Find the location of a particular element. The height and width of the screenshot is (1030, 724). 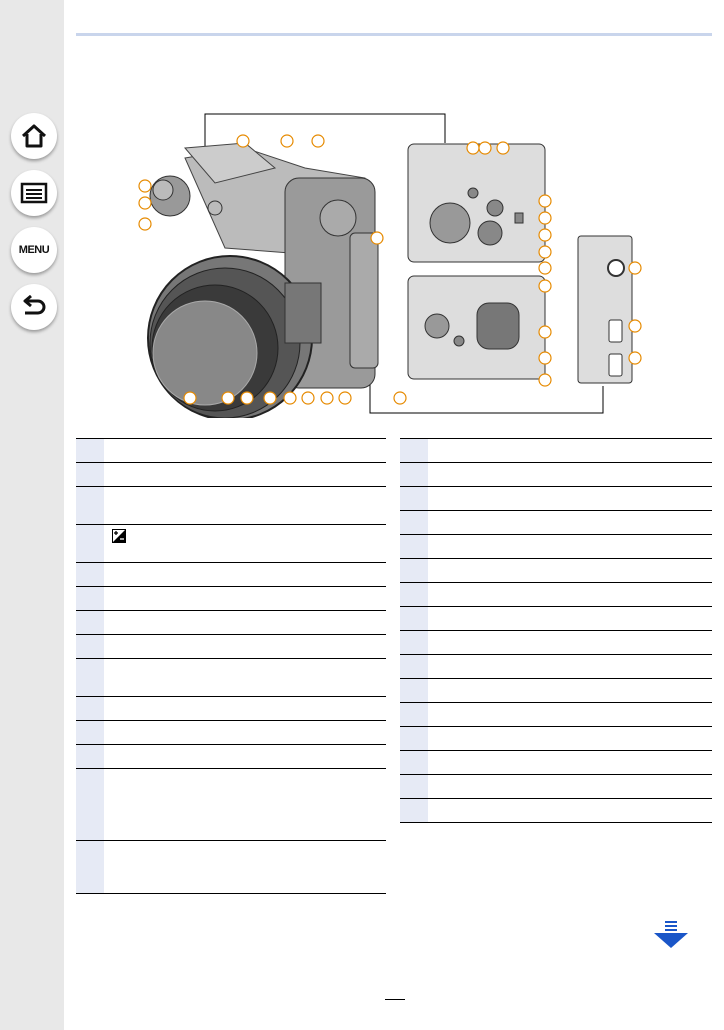

menu-button: MENU is located at coordinates (34, 250).